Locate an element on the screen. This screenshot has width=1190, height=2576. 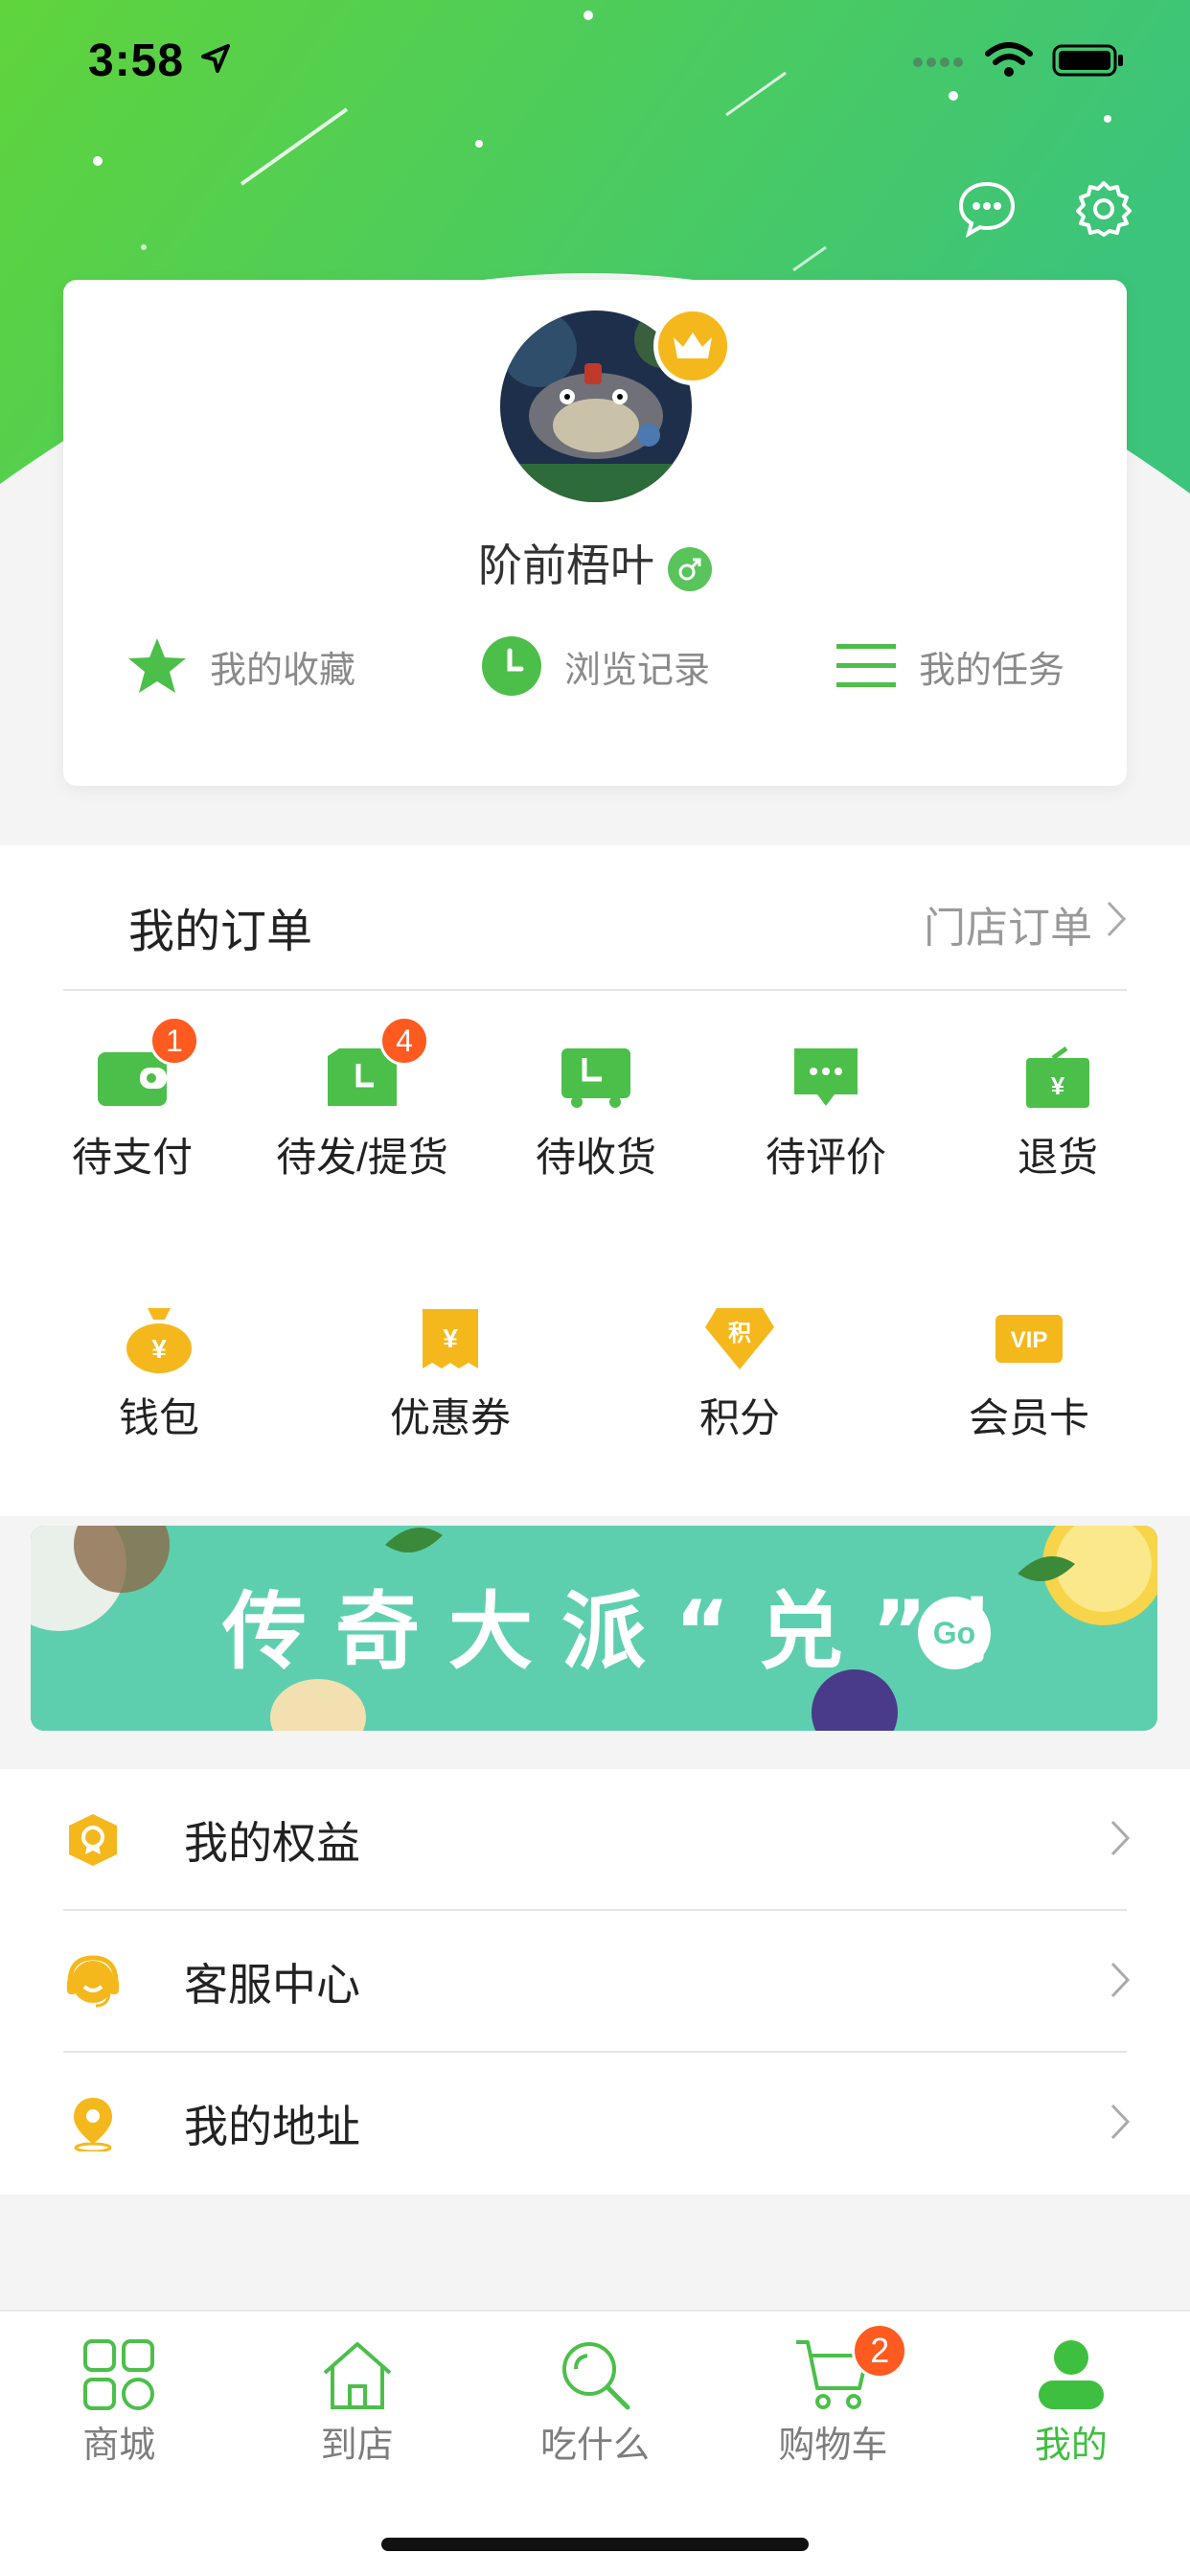
user-name-row: 阶前梧叶 is located at coordinates (595, 562).